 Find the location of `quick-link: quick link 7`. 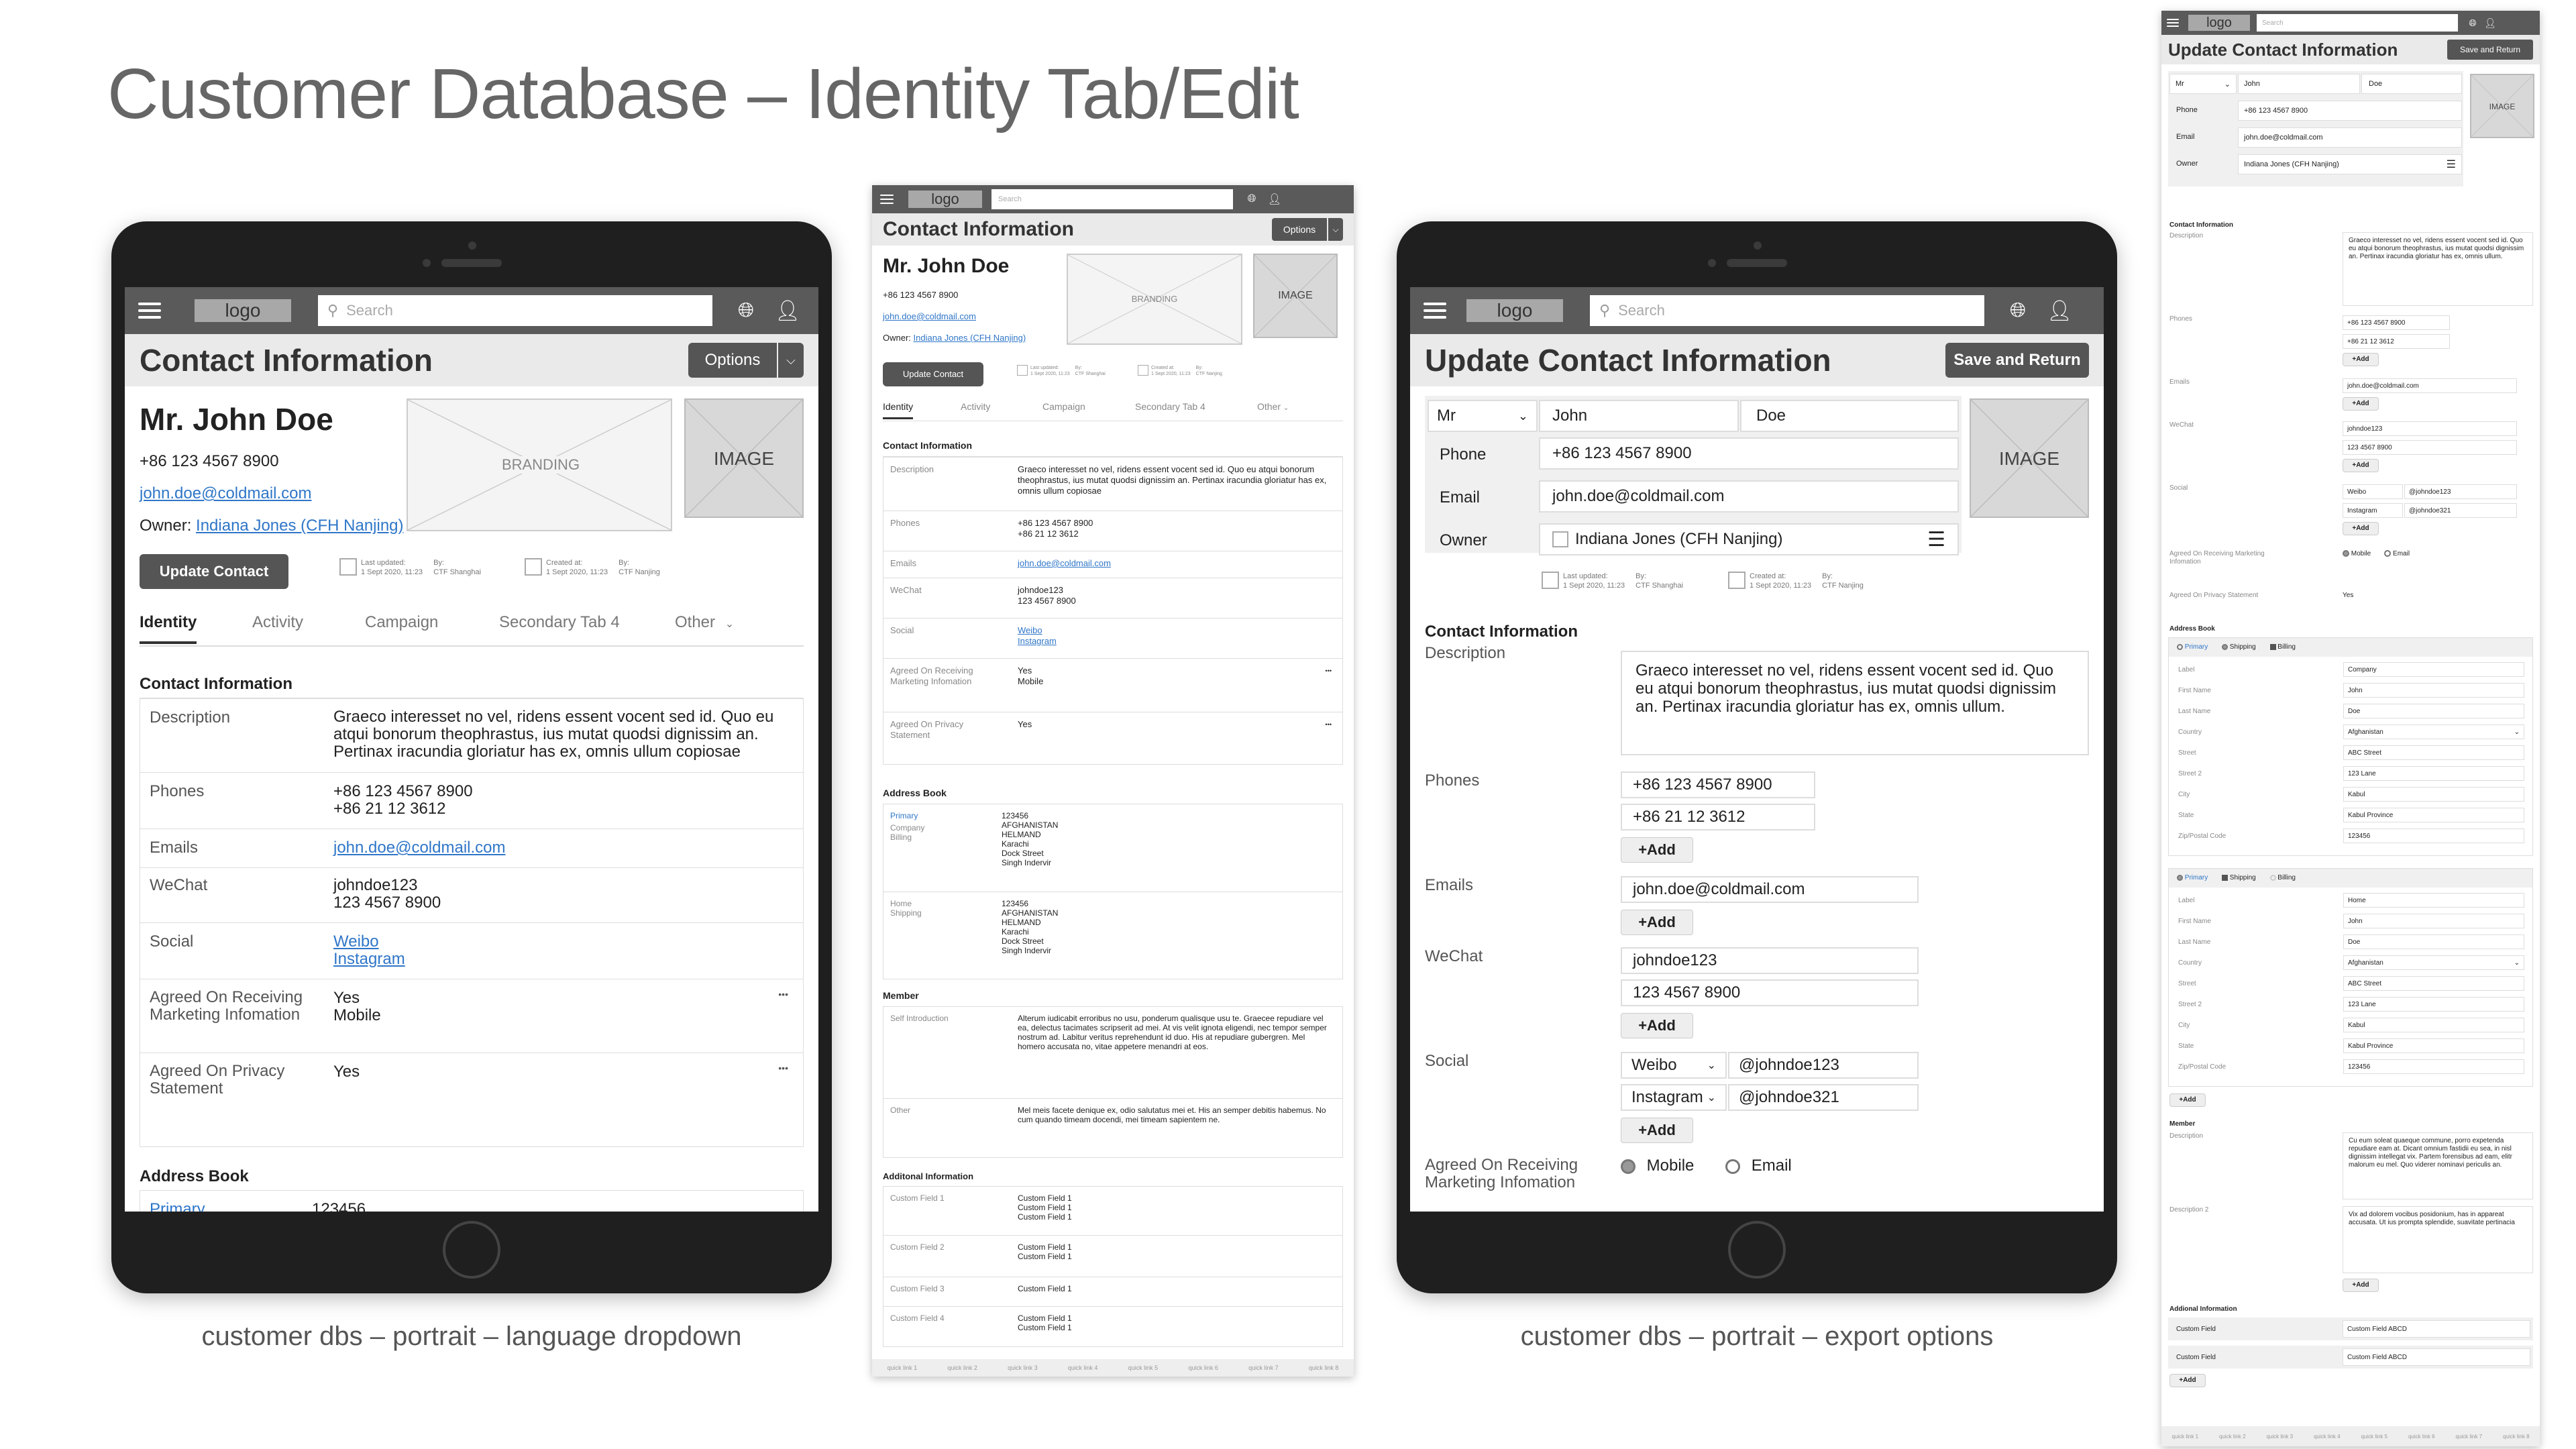

quick-link: quick link 7 is located at coordinates (1263, 1367).